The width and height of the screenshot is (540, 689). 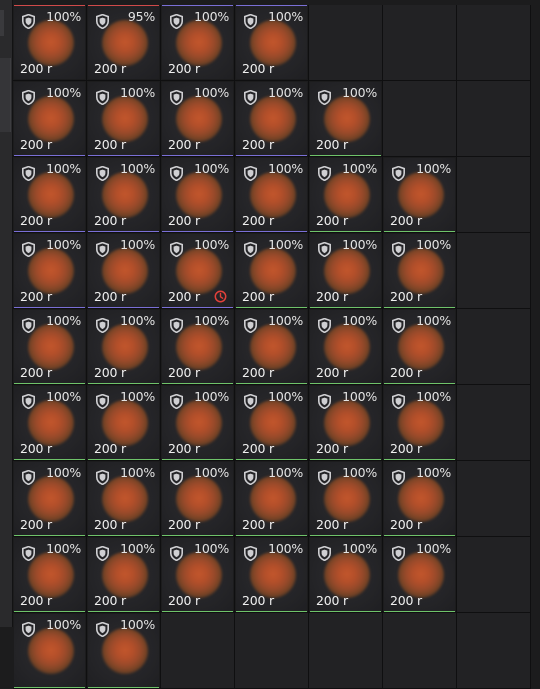 I want to click on item-card: 95% 200 r, so click(x=123, y=42).